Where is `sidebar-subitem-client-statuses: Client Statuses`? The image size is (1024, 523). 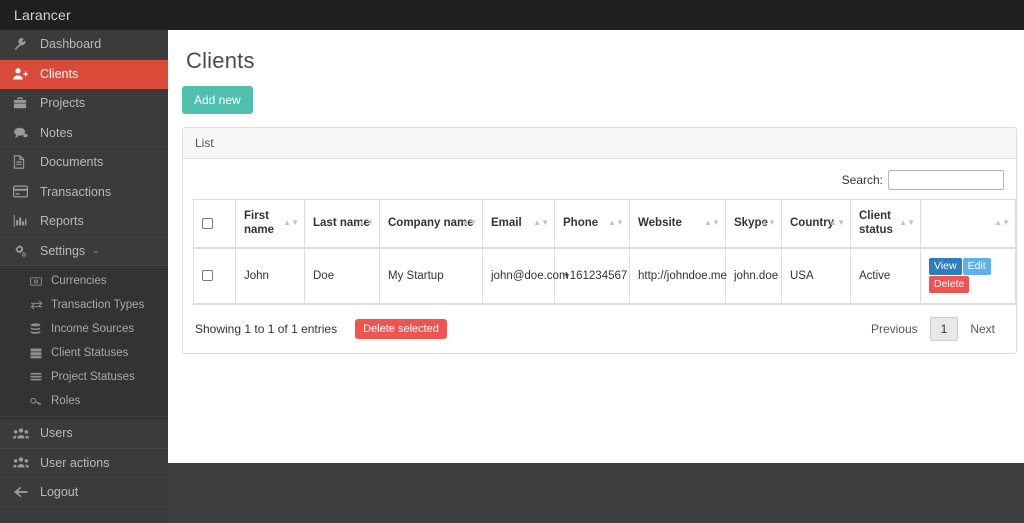 sidebar-subitem-client-statuses: Client Statuses is located at coordinates (84, 353).